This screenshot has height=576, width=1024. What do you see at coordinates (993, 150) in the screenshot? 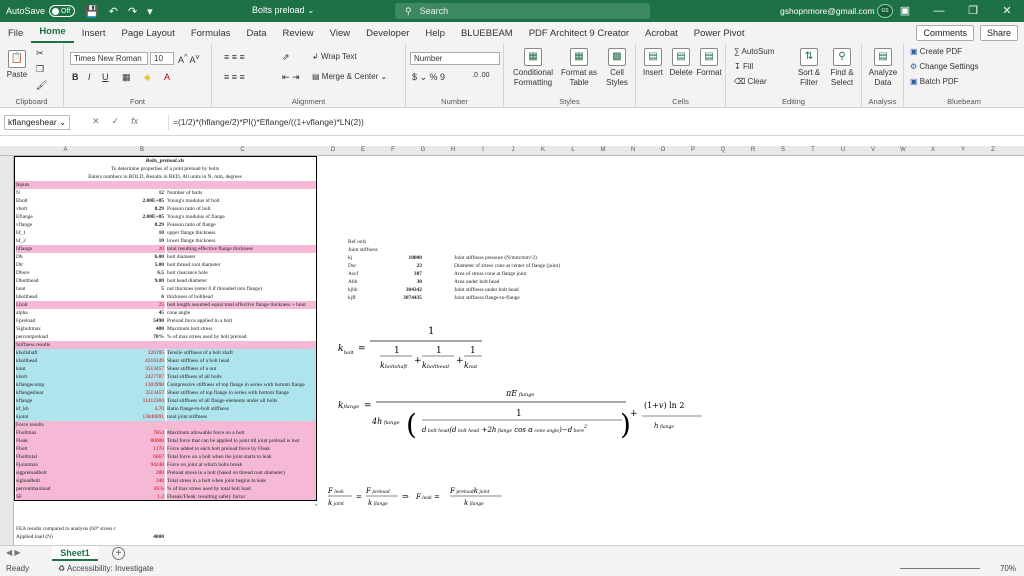
I see `column-header-z: Z` at bounding box center [993, 150].